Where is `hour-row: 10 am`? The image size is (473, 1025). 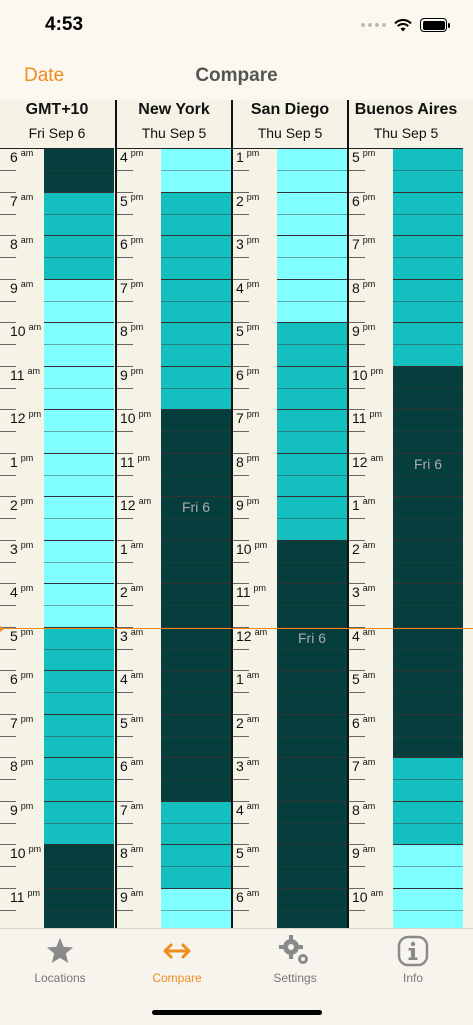 hour-row: 10 am is located at coordinates (406, 908).